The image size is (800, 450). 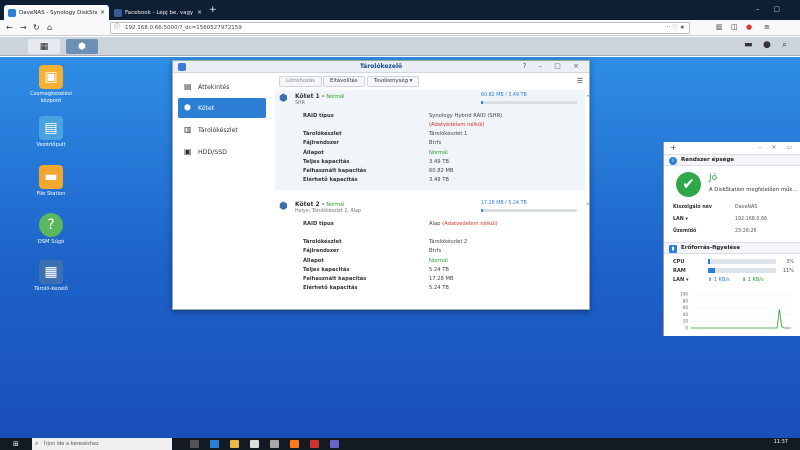 I want to click on sidebar-item-hdd-ssd: ▣ HDD/SSD, so click(x=222, y=152).